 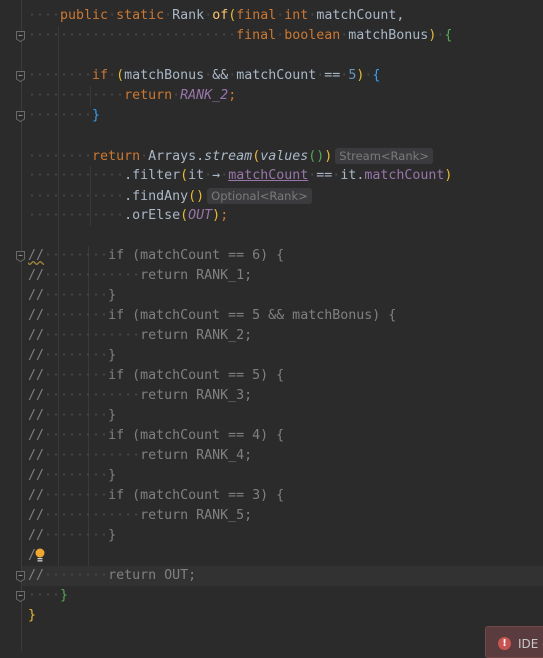 I want to click on code-token: ==, so click(x=324, y=175).